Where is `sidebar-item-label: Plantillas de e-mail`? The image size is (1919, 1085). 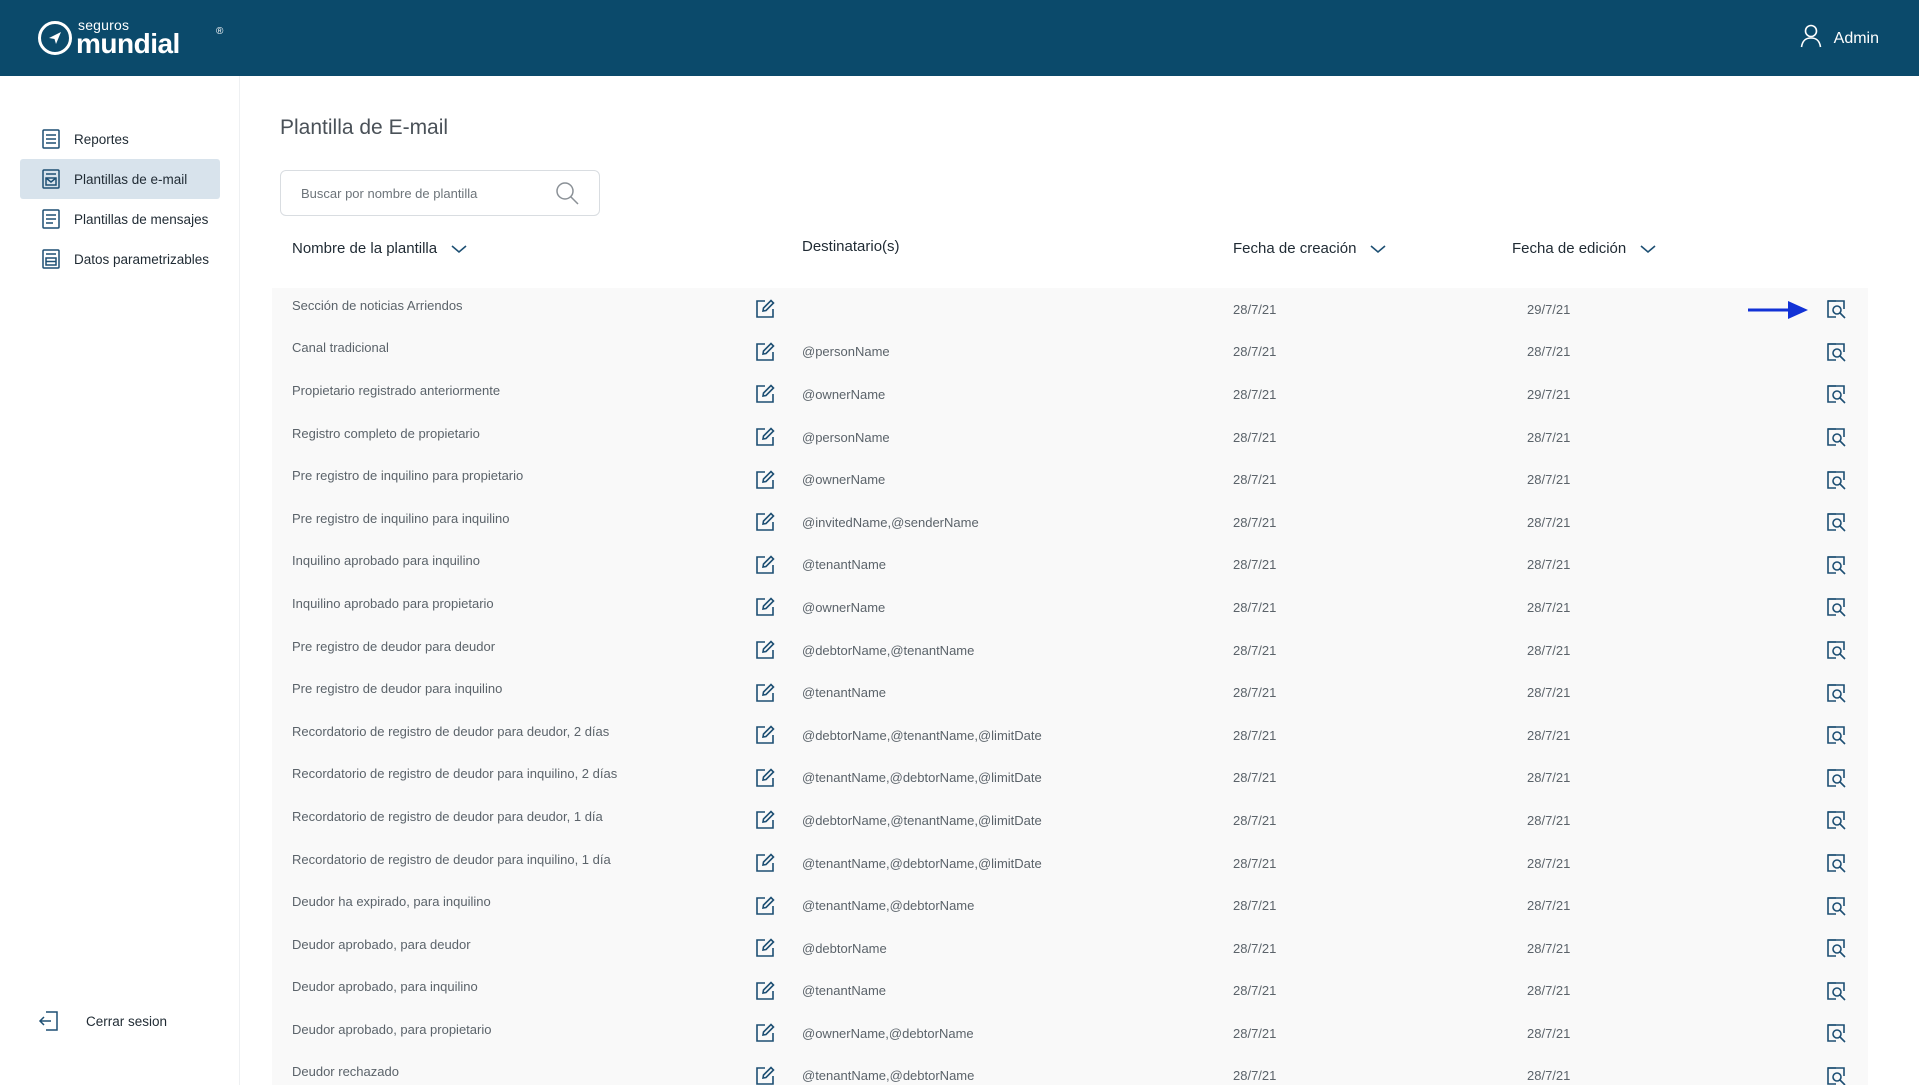 sidebar-item-label: Plantillas de e-mail is located at coordinates (131, 179).